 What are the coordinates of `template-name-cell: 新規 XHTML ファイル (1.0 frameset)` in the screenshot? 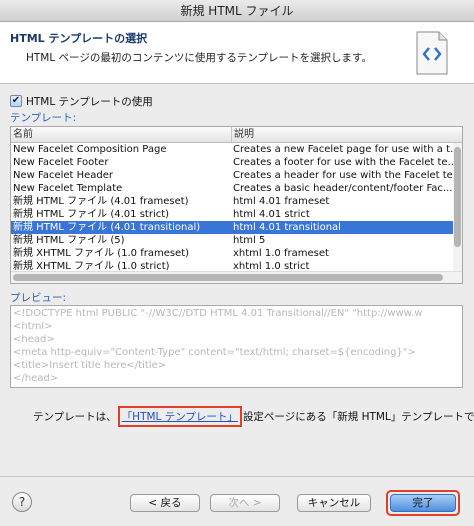 It's located at (101, 253).